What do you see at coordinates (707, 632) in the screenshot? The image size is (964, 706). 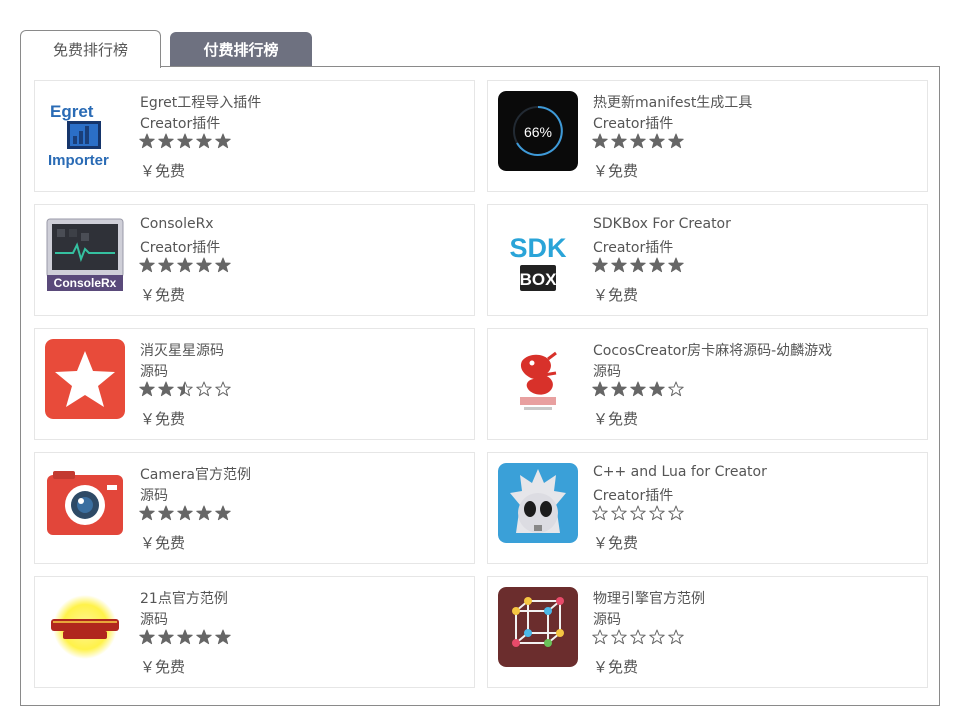 I see `list-item: 物理引擎官方范例 源码 ￥免费` at bounding box center [707, 632].